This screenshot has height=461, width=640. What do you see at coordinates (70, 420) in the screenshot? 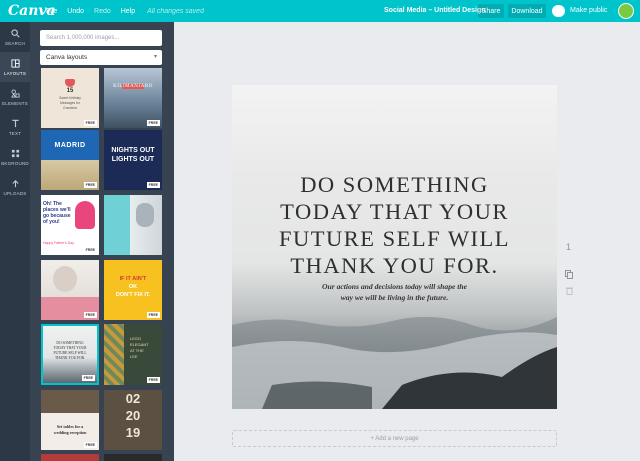
I see `layout-thumb: Set tables for a wedding reception FREE` at bounding box center [70, 420].